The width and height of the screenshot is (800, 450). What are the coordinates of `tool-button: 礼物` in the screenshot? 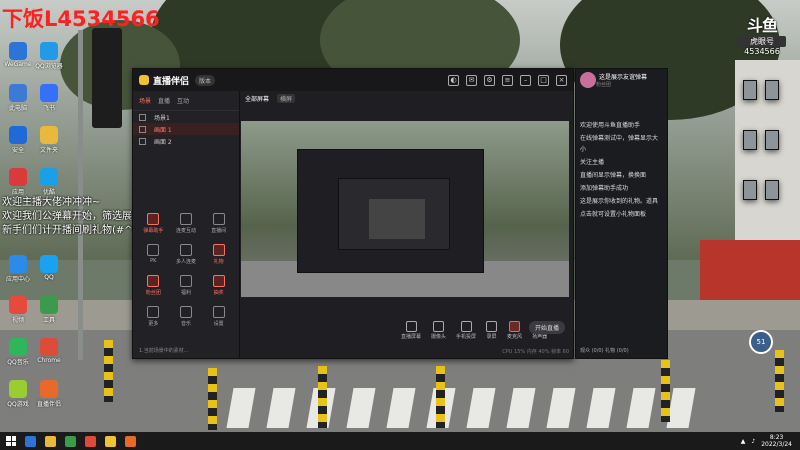 It's located at (218, 254).